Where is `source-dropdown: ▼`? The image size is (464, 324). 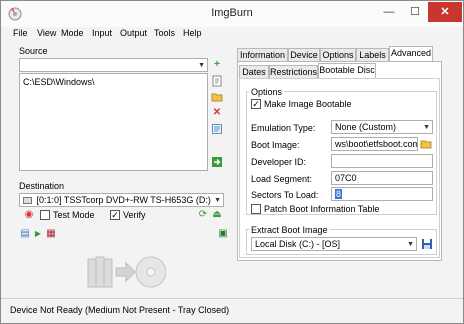
source-dropdown: ▼ is located at coordinates (113, 65).